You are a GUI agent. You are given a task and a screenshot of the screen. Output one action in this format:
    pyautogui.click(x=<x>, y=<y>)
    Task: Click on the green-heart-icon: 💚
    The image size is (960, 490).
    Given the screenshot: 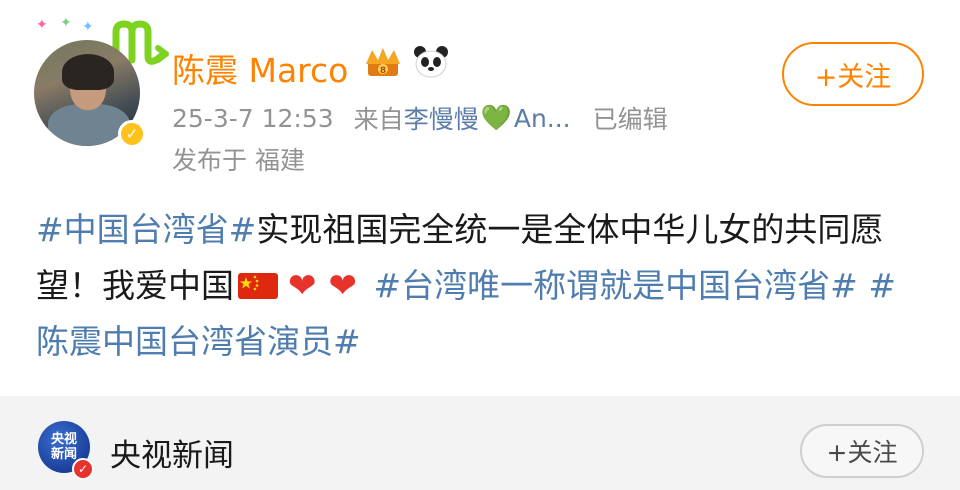 What is the action you would take?
    pyautogui.click(x=496, y=117)
    